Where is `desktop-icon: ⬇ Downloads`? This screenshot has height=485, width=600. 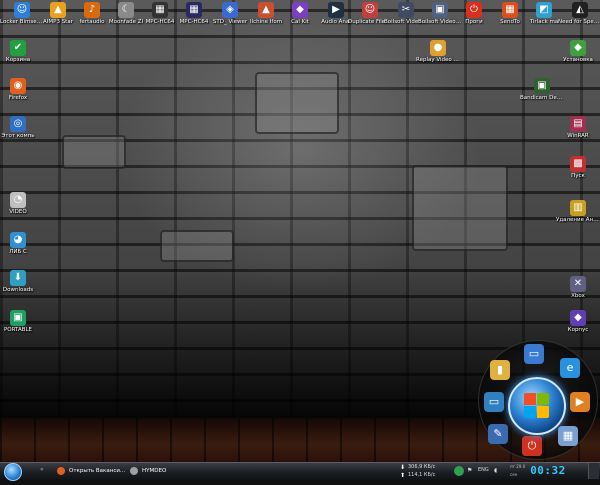
desktop-icon: ⬇ Downloads is located at coordinates (20, 281).